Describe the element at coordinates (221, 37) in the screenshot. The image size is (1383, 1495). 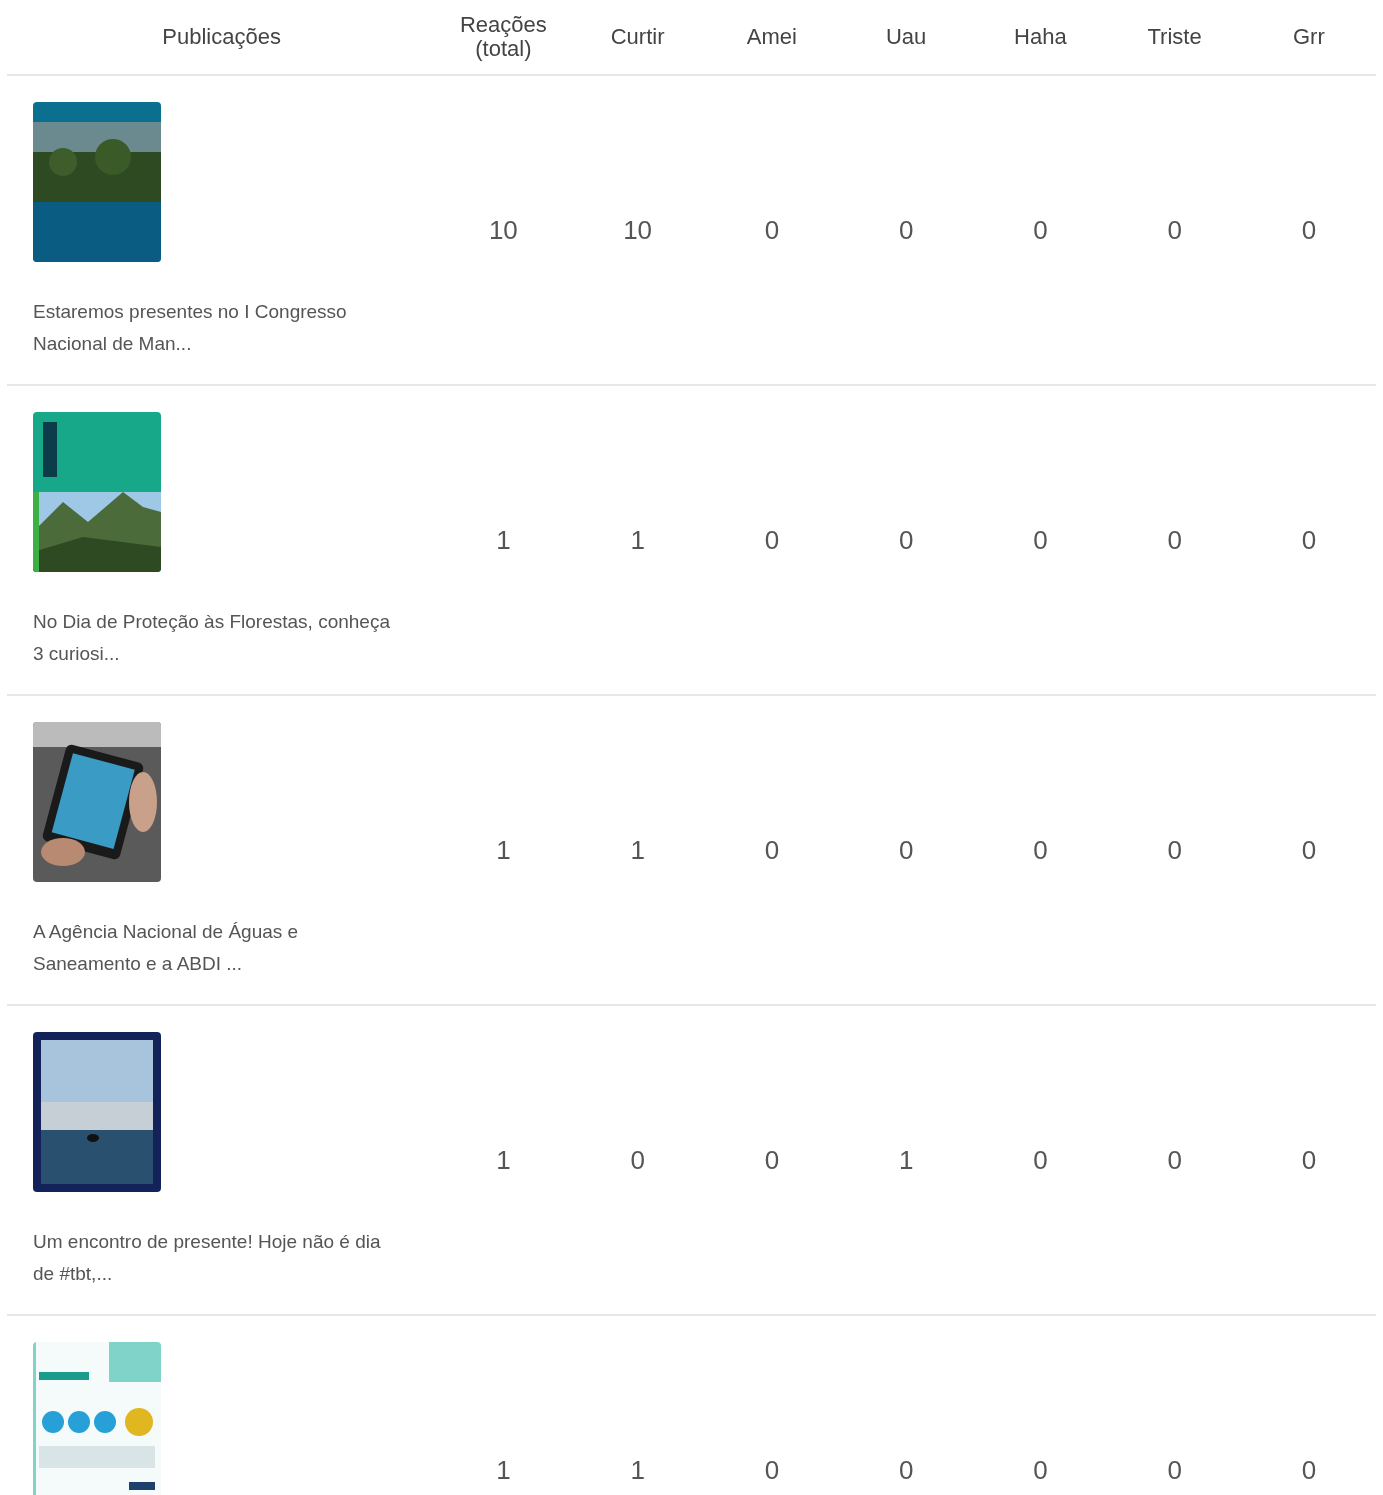
I see `column-header: Publicações` at that location.